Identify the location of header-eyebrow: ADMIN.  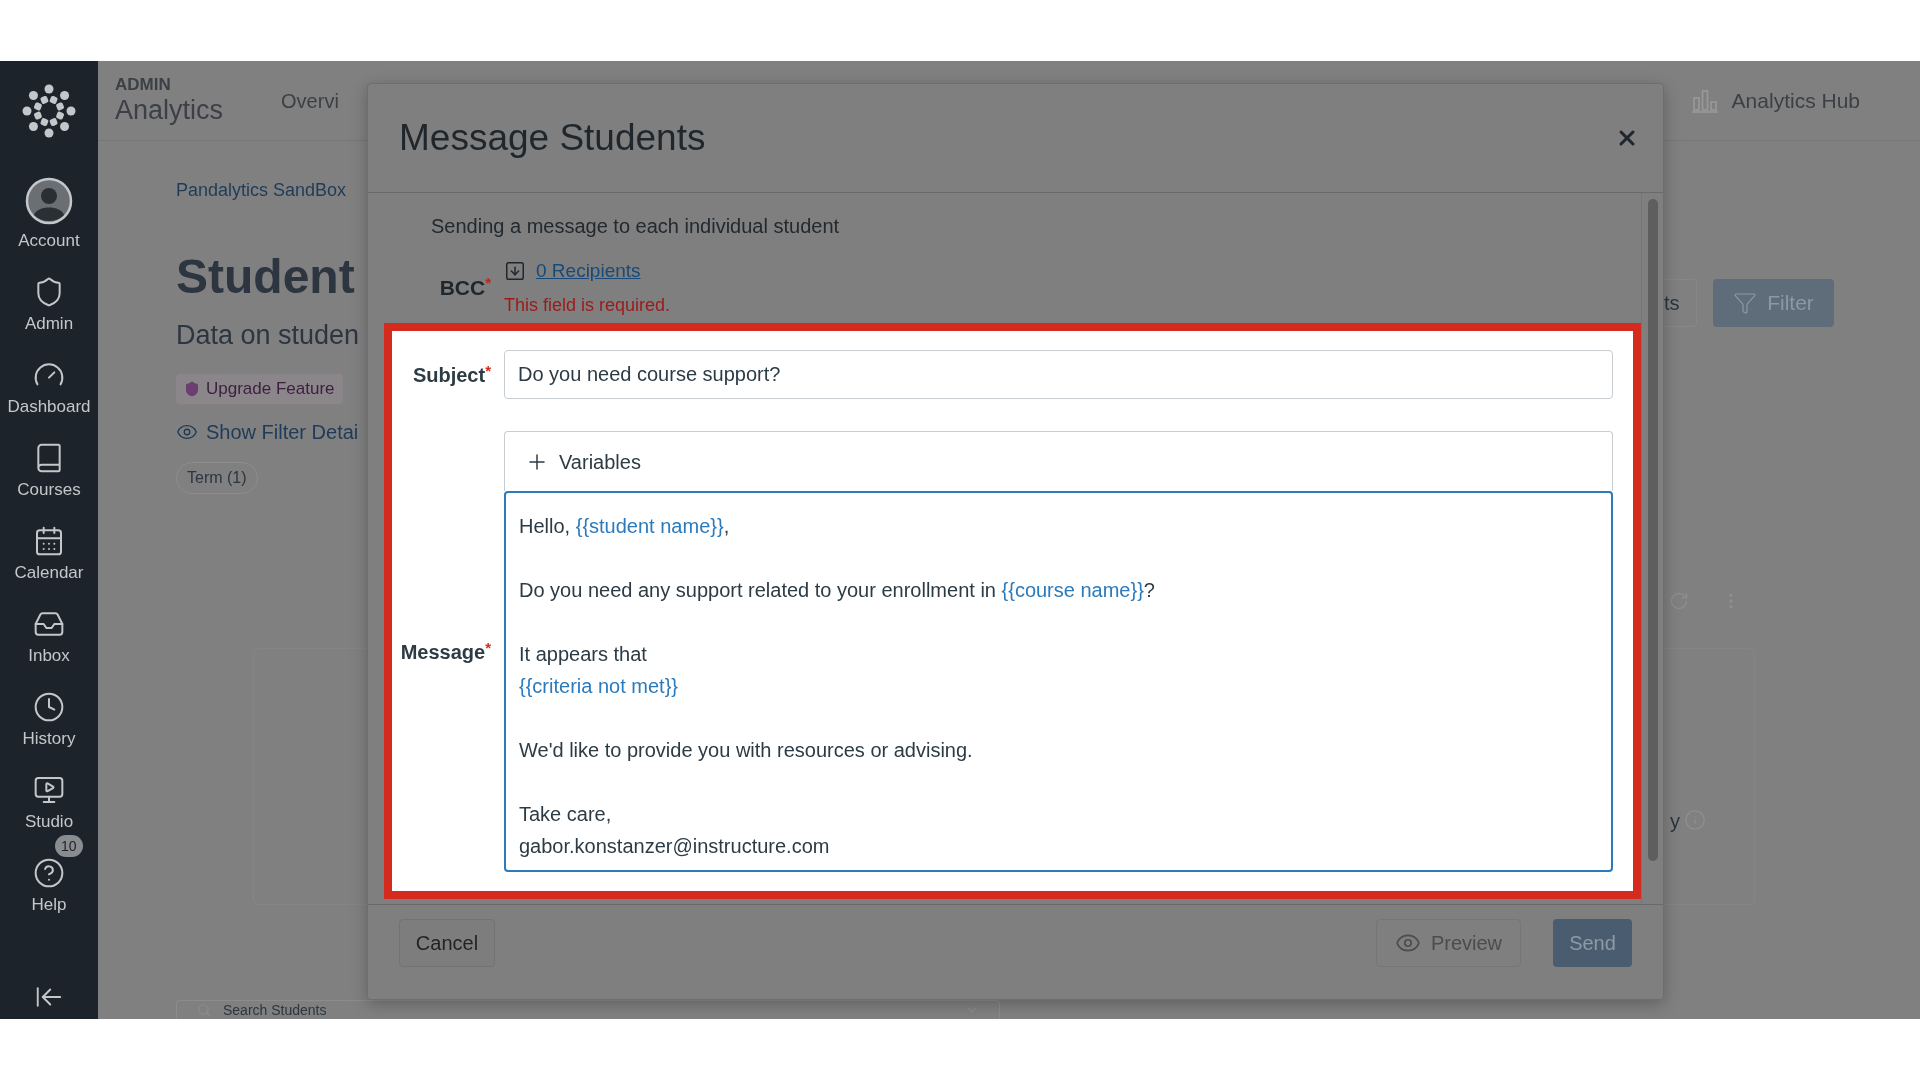
(143, 84).